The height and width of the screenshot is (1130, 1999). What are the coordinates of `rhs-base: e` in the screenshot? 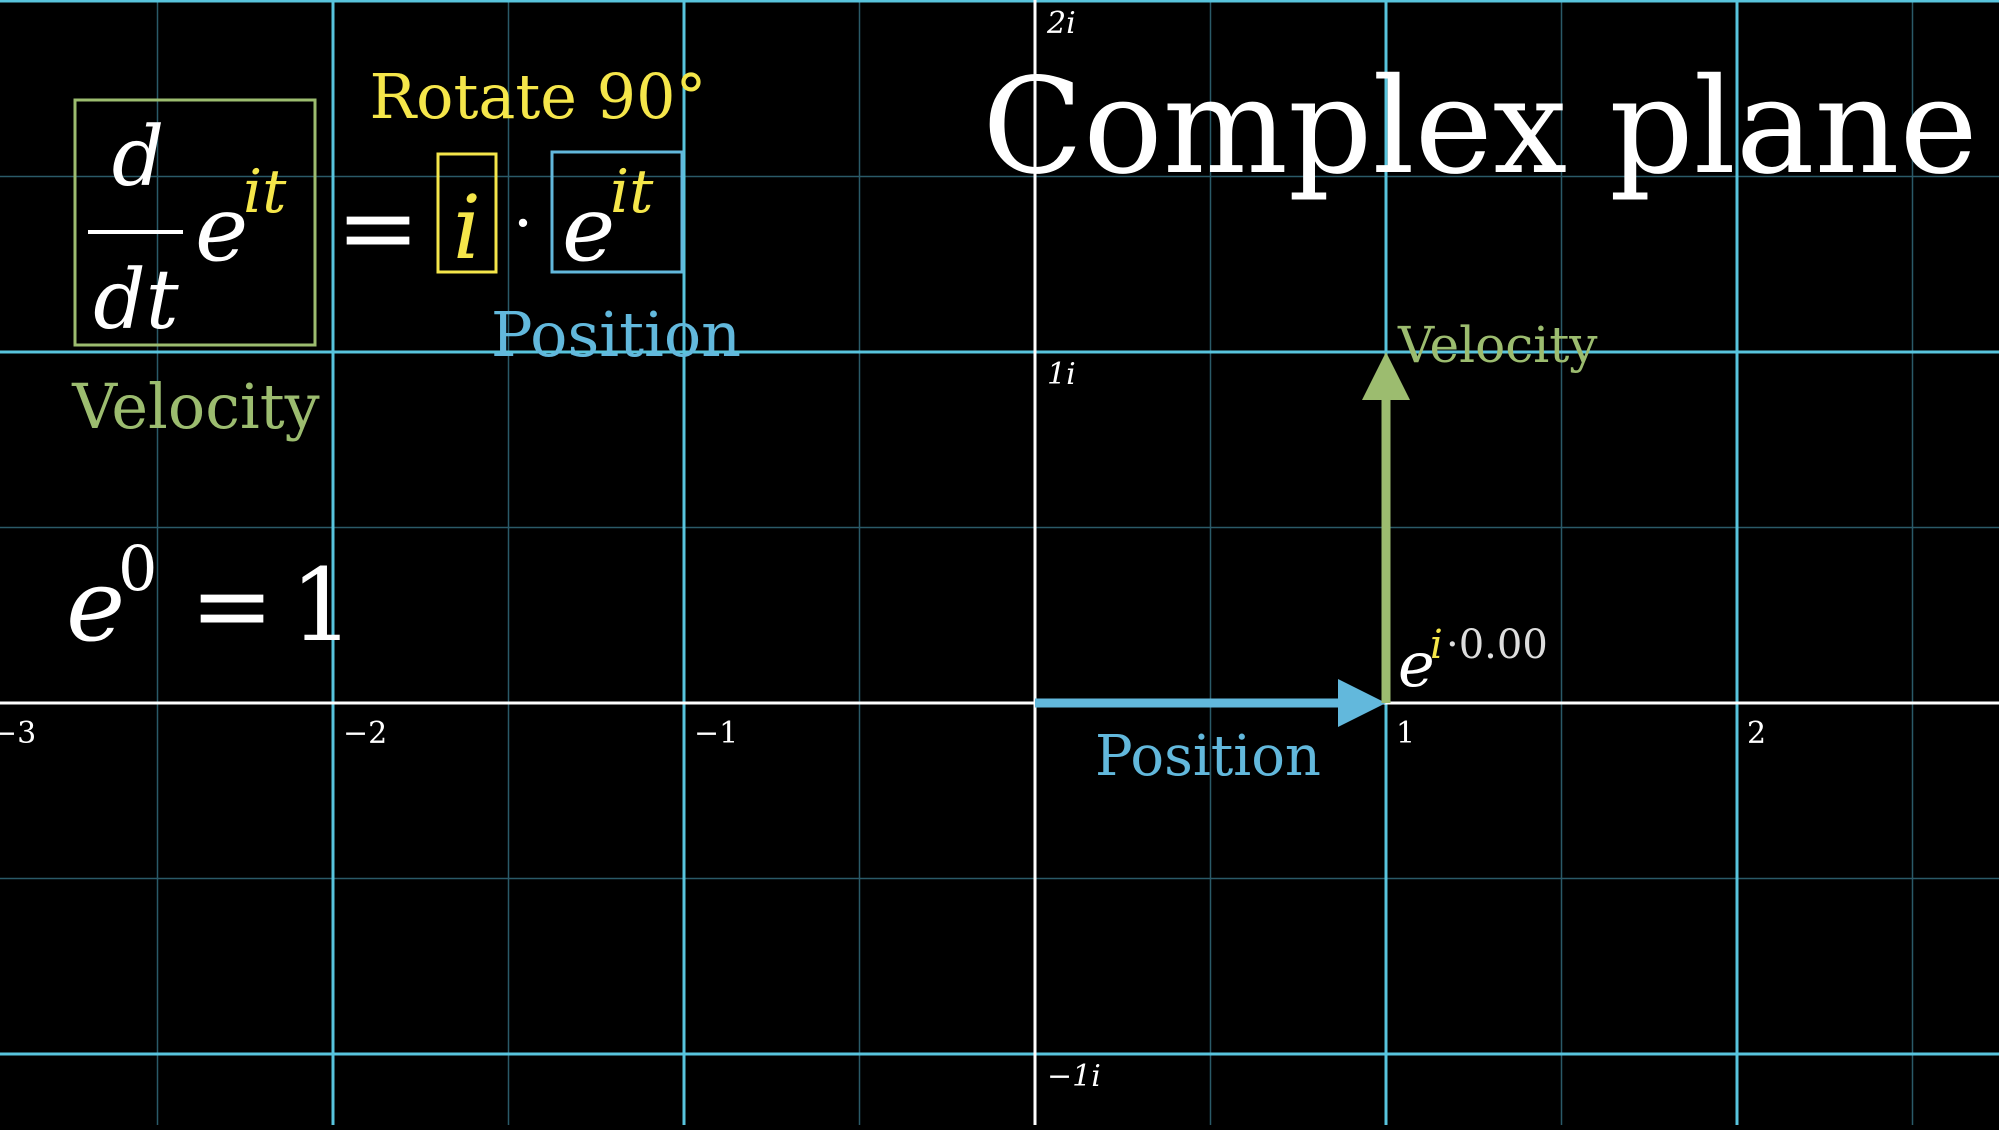 It's located at (588, 229).